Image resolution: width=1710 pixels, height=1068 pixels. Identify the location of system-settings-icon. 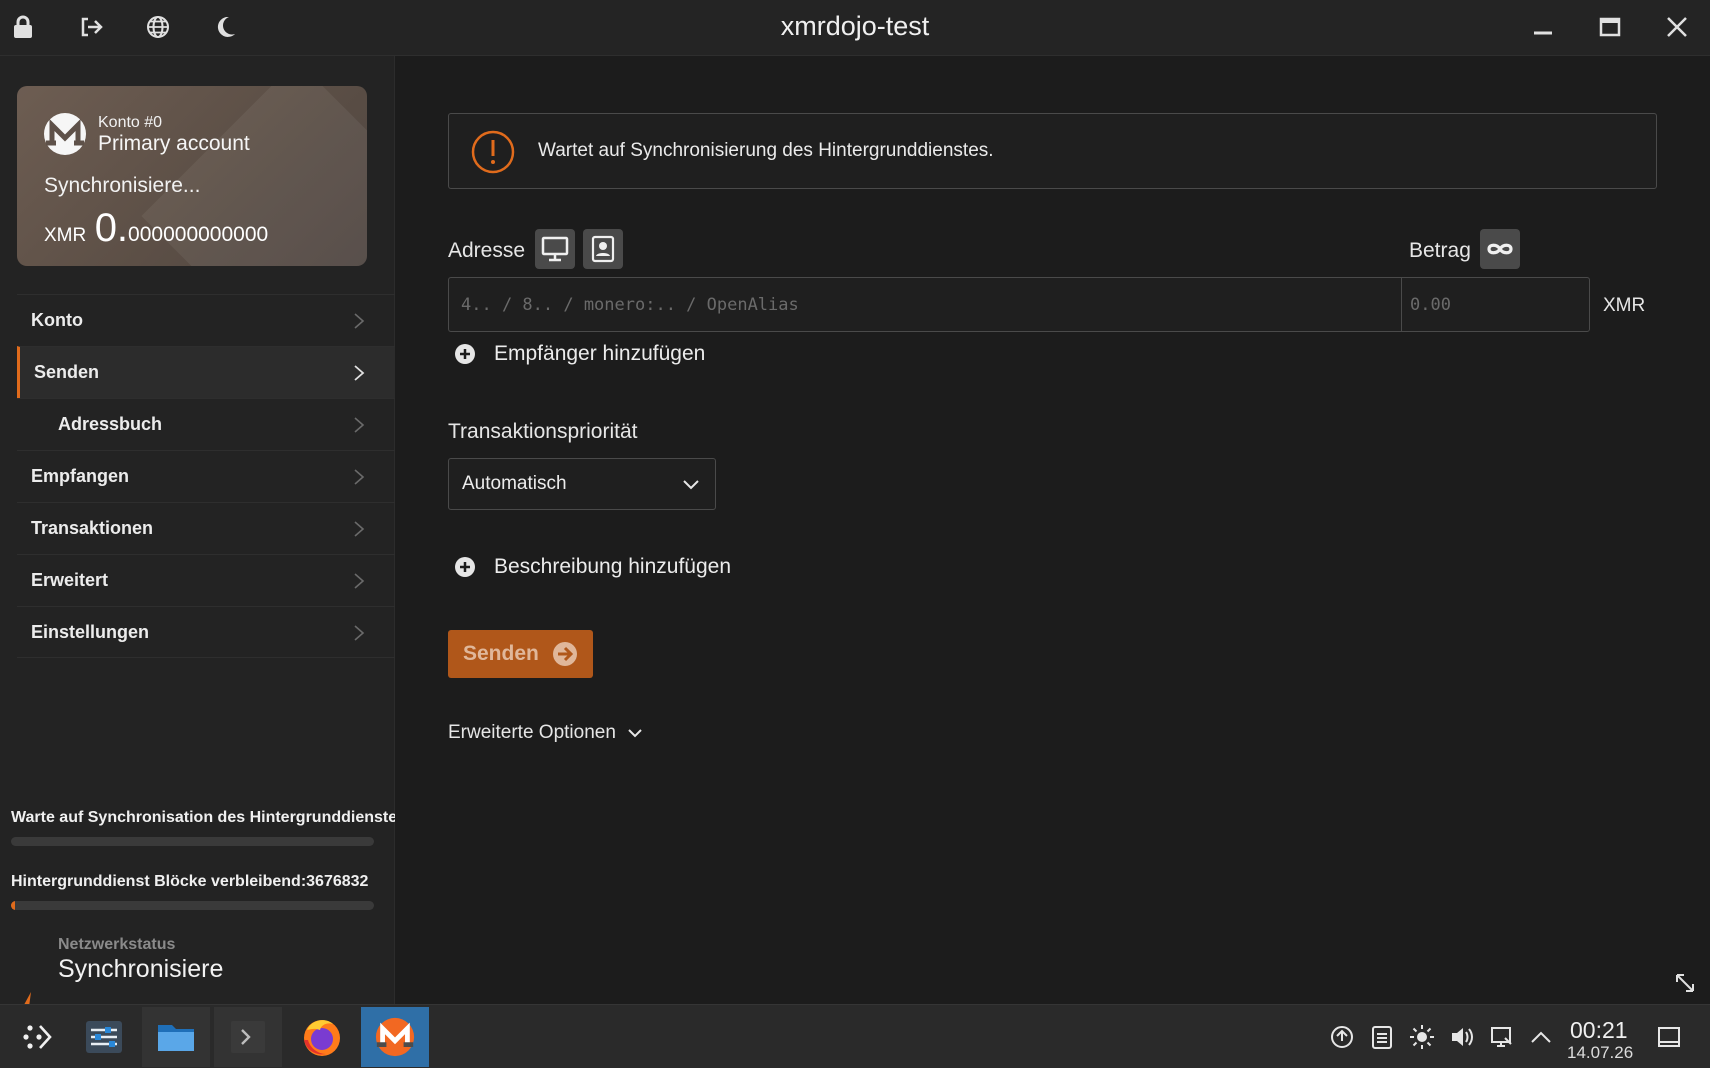
(104, 1037).